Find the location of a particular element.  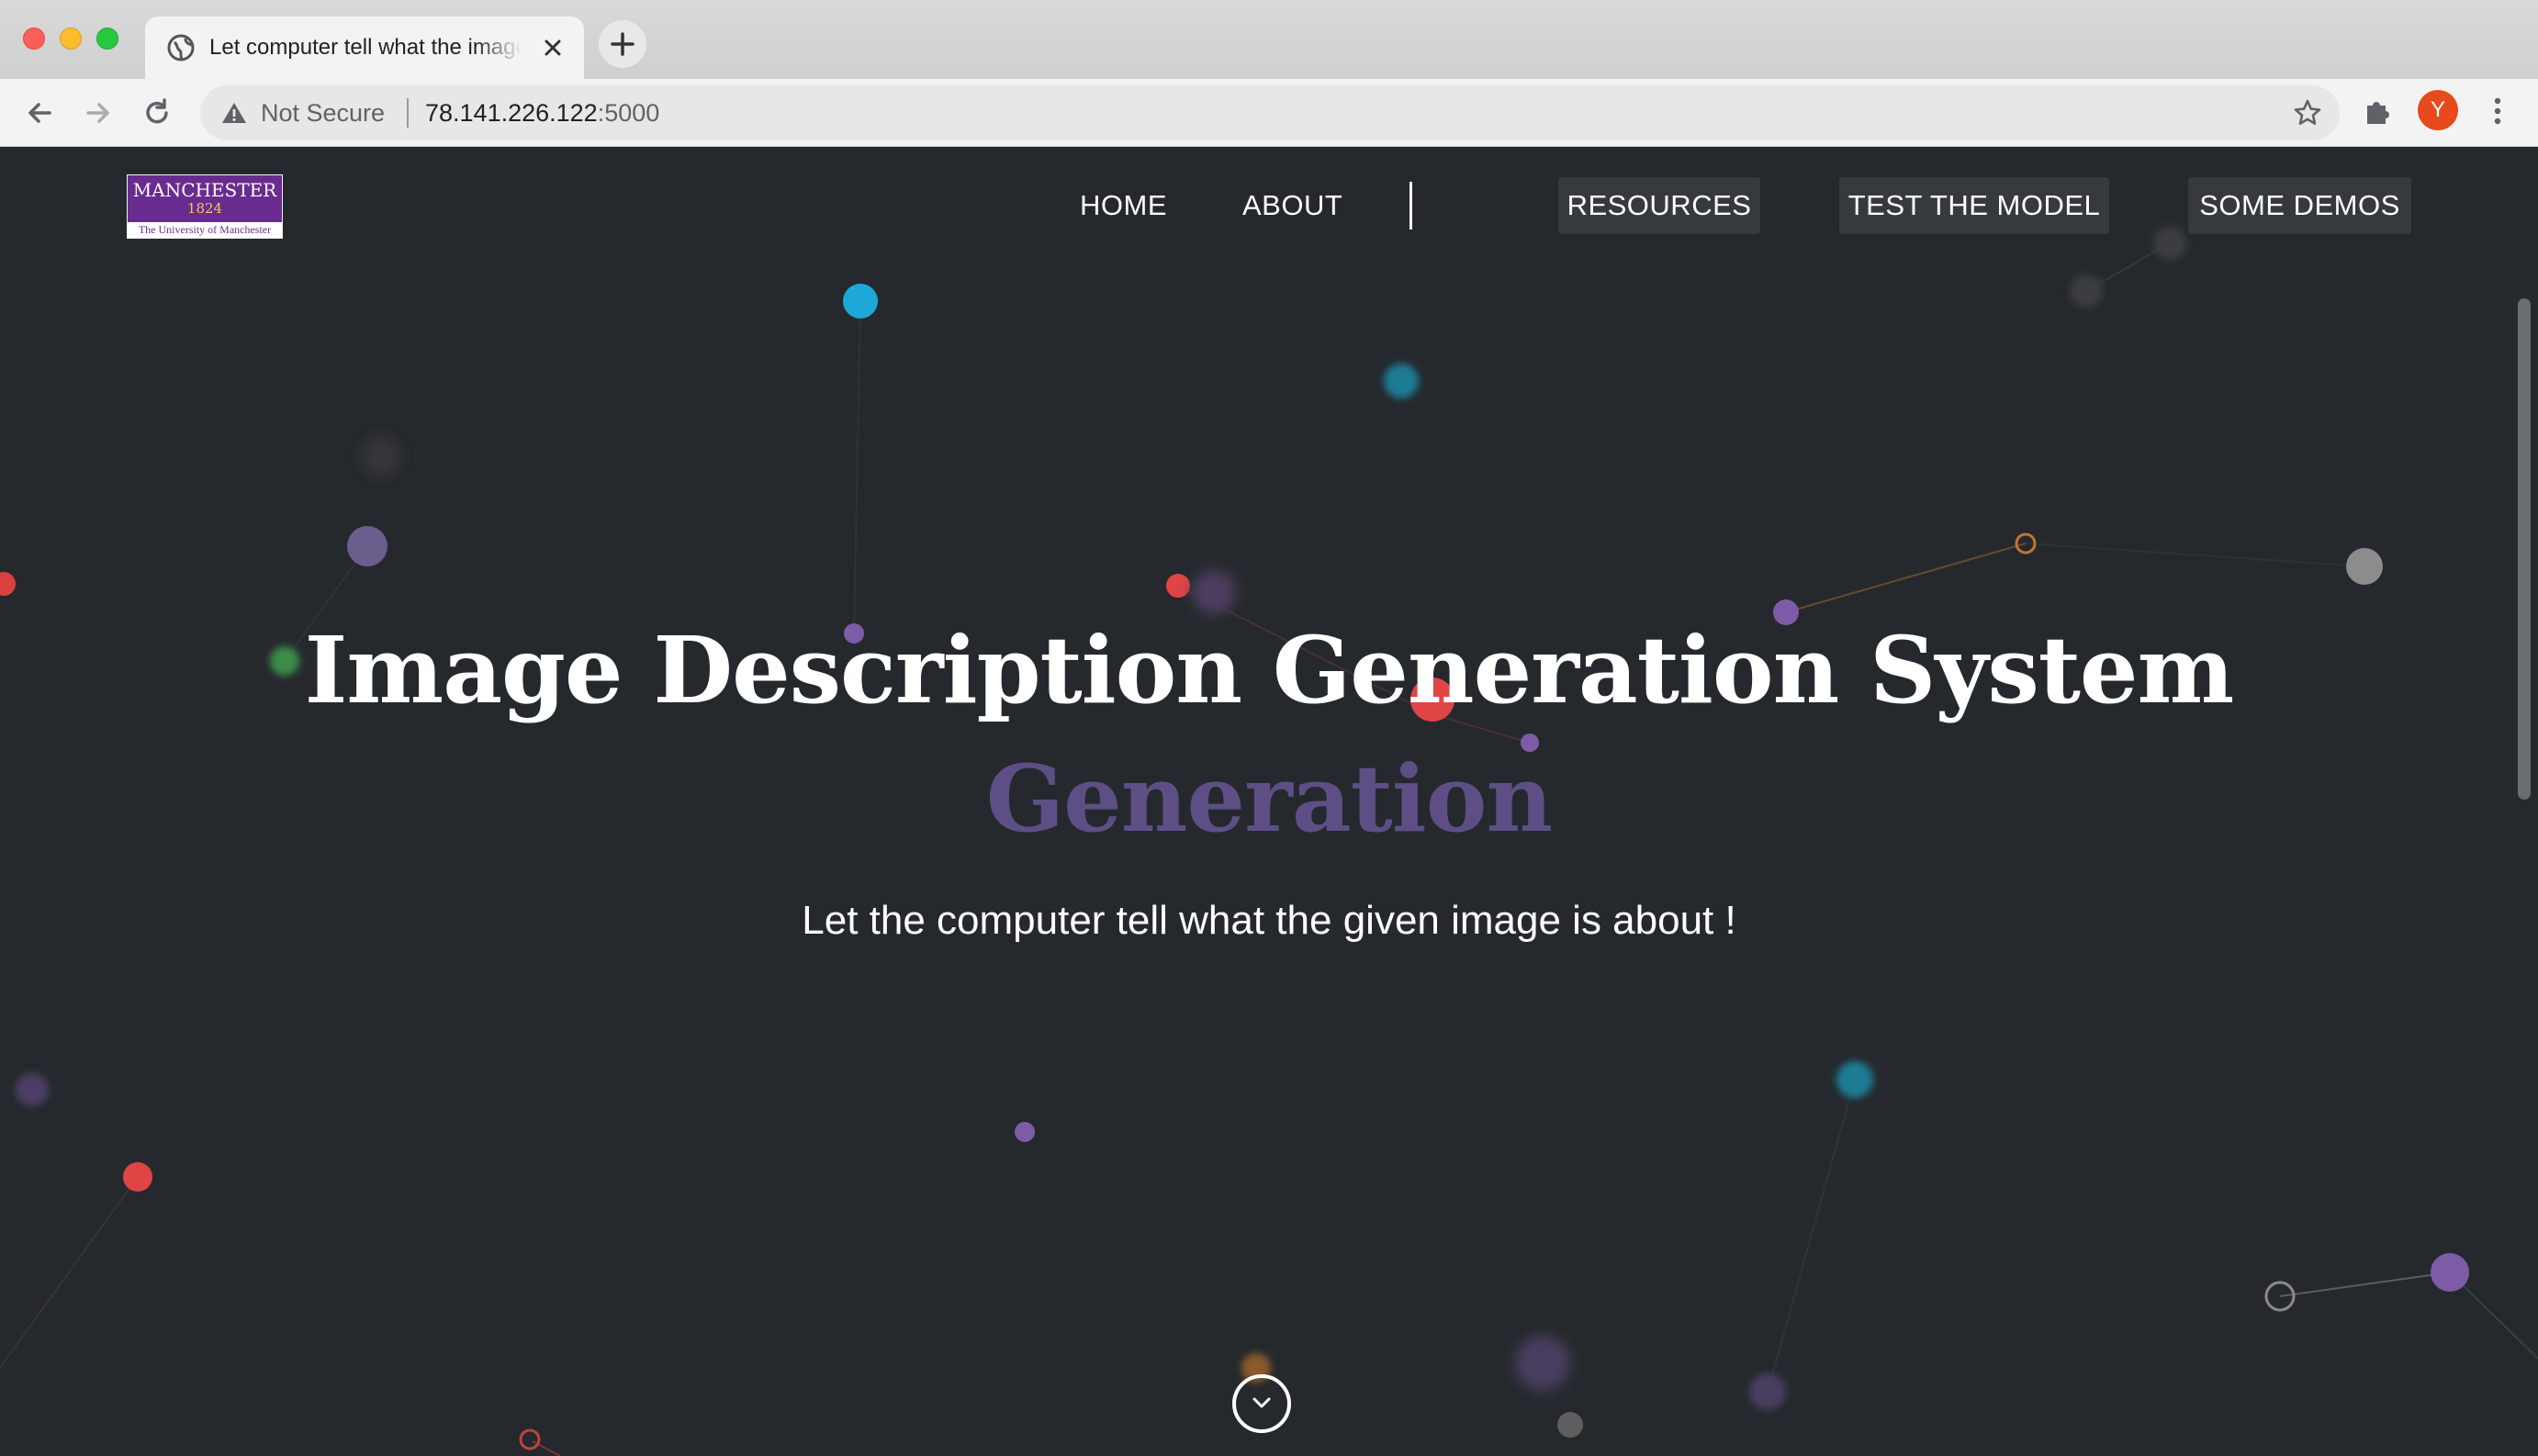

nav-home-link: HOME is located at coordinates (1123, 205).